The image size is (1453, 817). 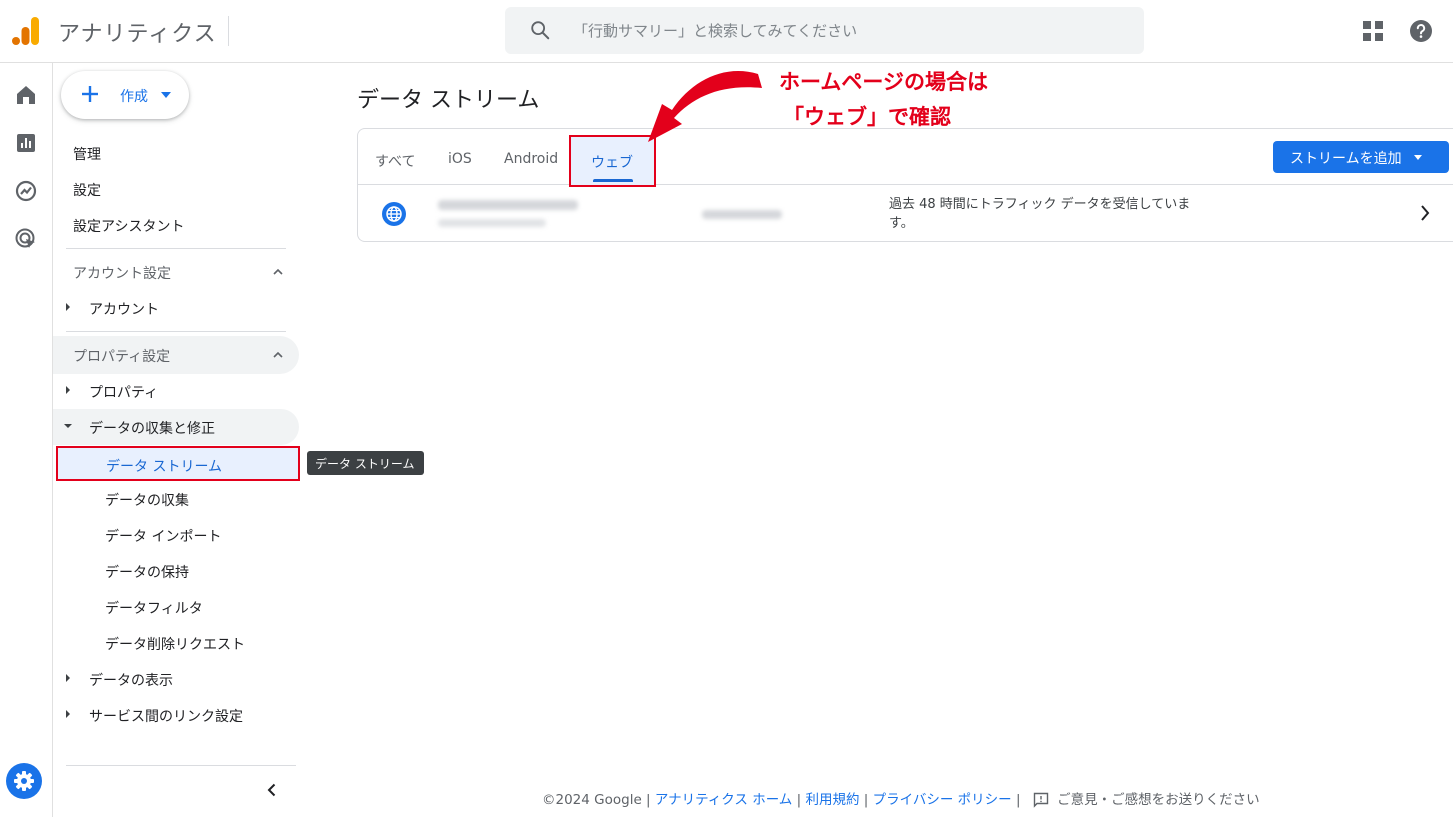 What do you see at coordinates (122, 273) in the screenshot?
I see `account-settings-section: アカウント設定` at bounding box center [122, 273].